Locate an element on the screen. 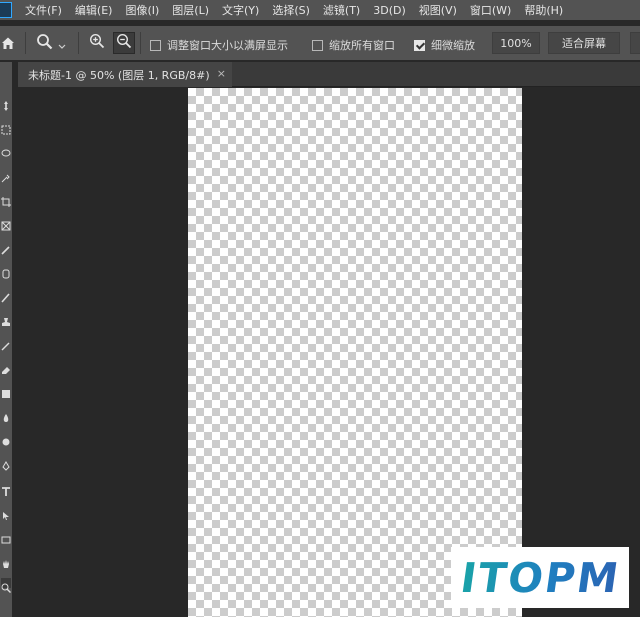  chevron-down-icon is located at coordinates (62, 44).